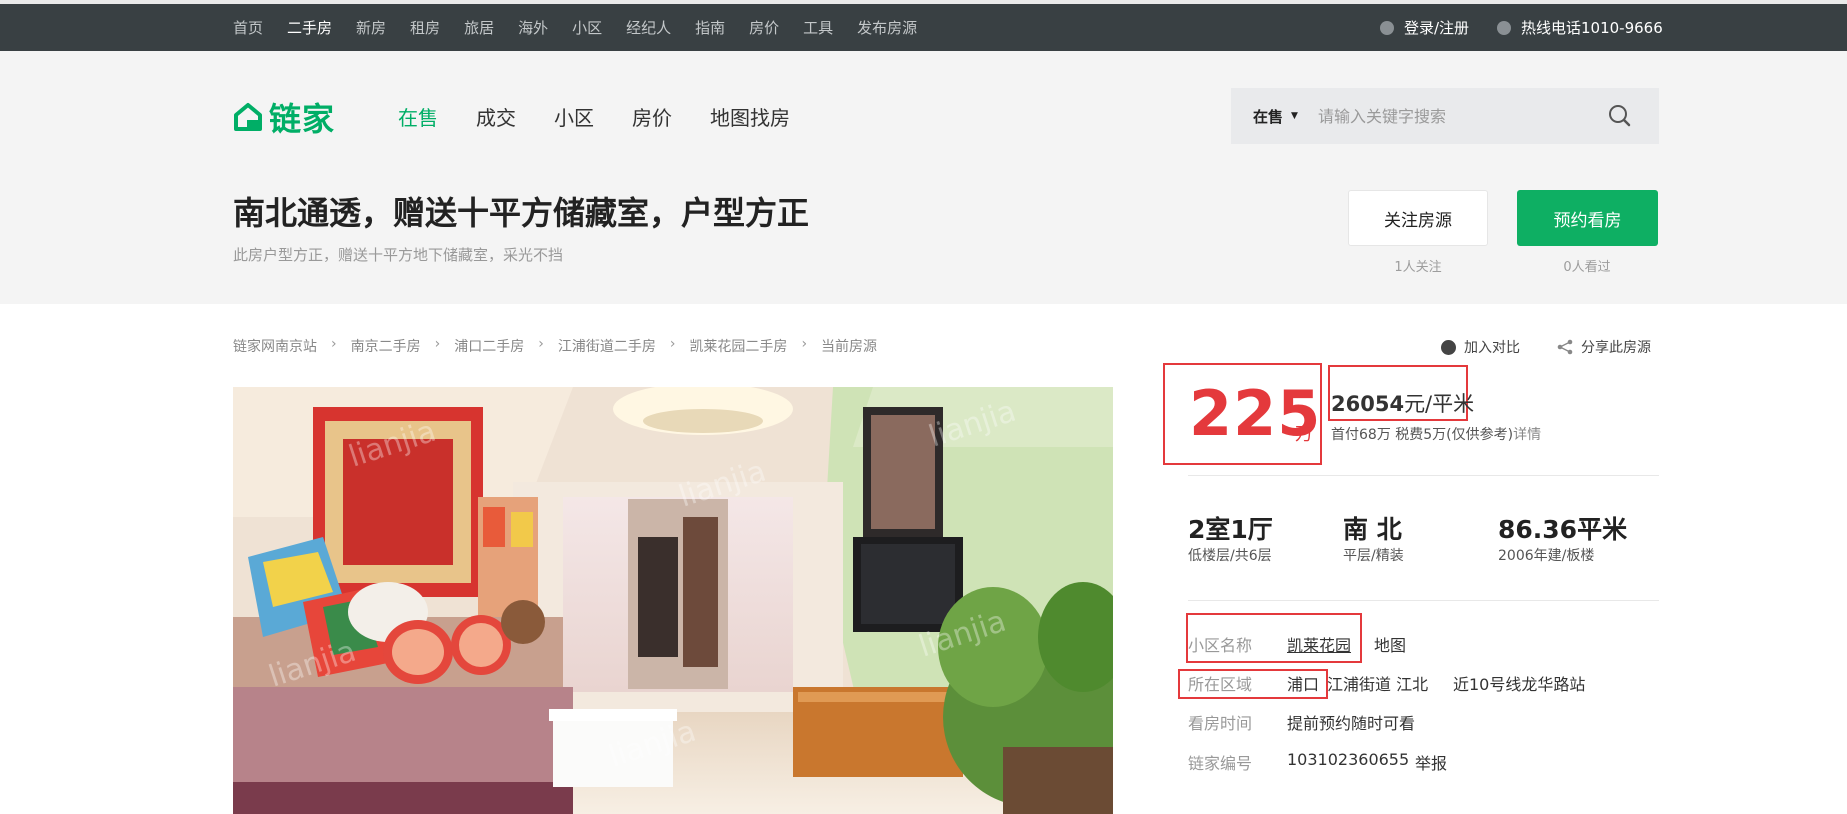 This screenshot has height=814, width=1847. I want to click on listing-id-label: 链家编号, so click(1220, 763).